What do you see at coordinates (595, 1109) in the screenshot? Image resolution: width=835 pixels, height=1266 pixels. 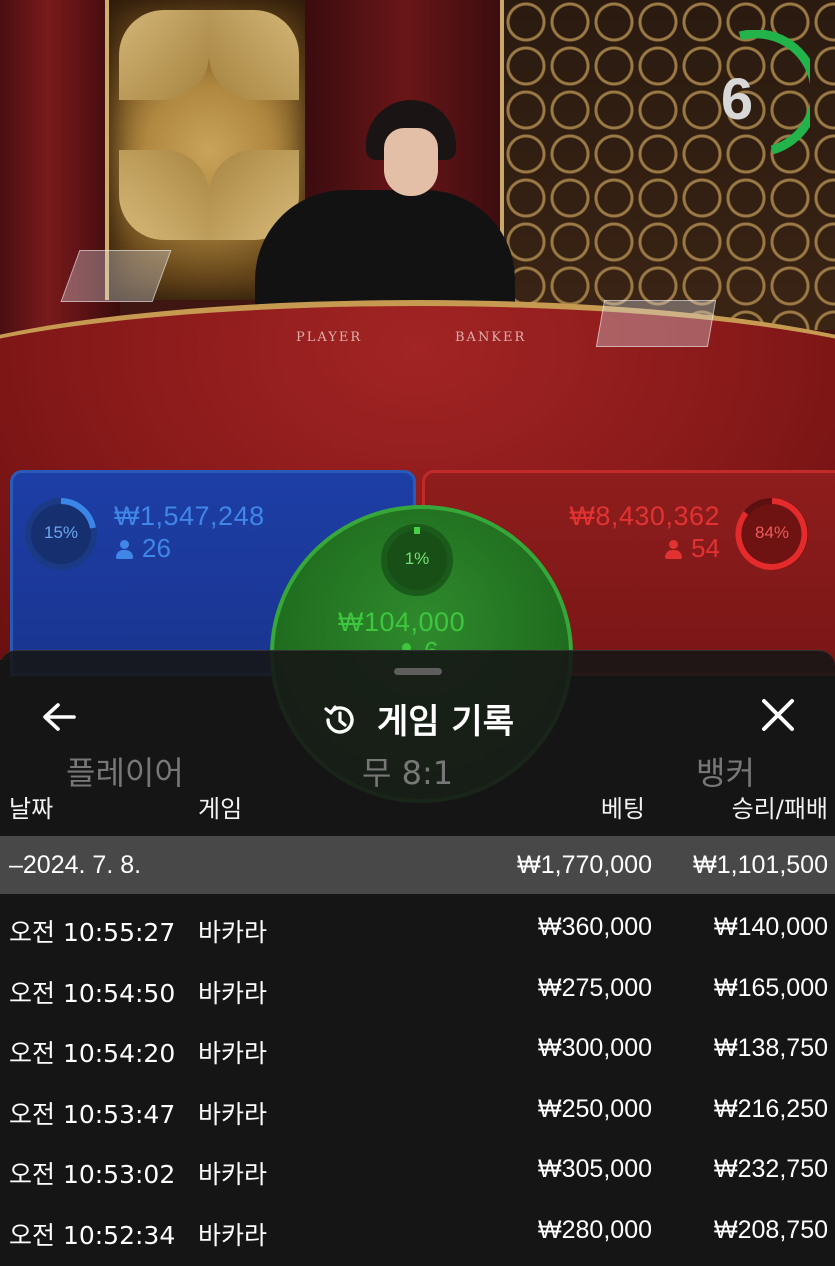 I see `row-bet: ₩250,000` at bounding box center [595, 1109].